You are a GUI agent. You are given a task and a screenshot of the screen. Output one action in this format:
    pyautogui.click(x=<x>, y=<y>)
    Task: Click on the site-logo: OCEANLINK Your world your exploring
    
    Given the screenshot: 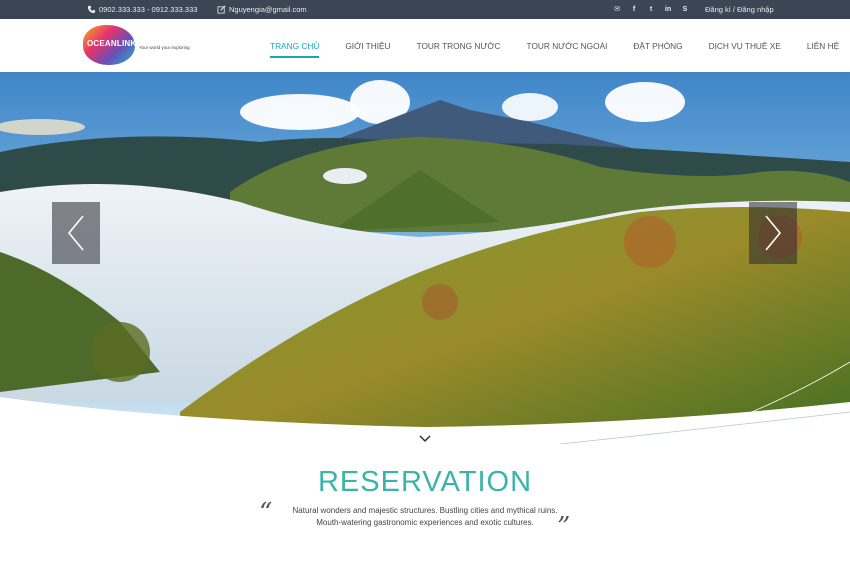 What is the action you would take?
    pyautogui.click(x=136, y=44)
    